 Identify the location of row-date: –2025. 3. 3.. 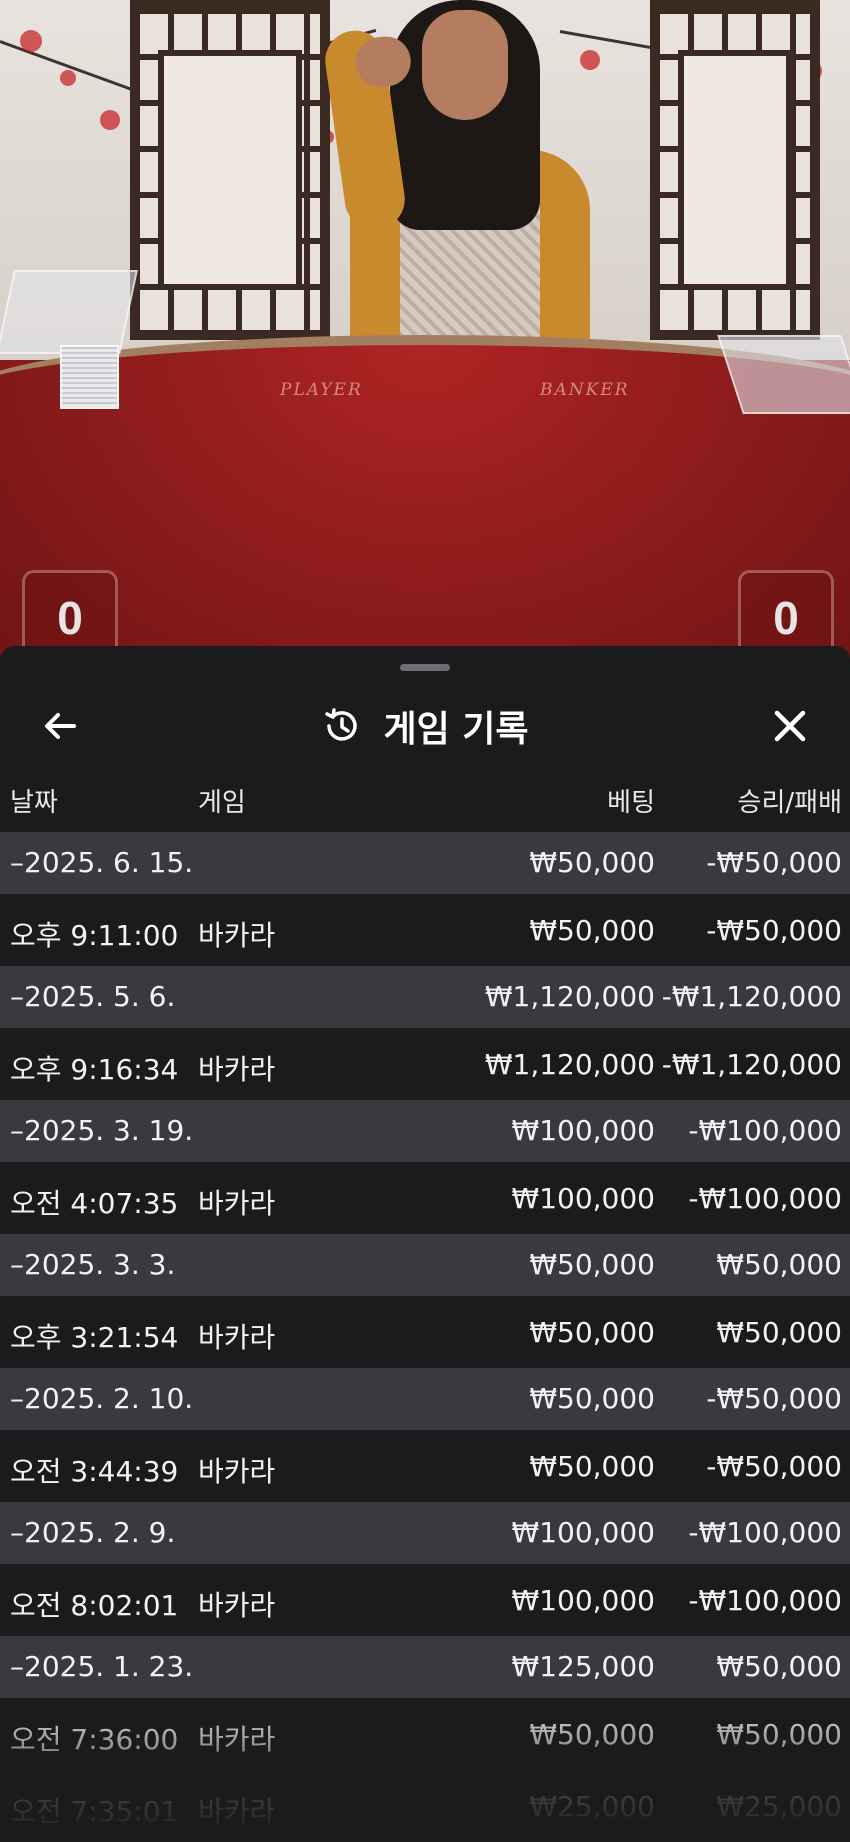
(93, 1264).